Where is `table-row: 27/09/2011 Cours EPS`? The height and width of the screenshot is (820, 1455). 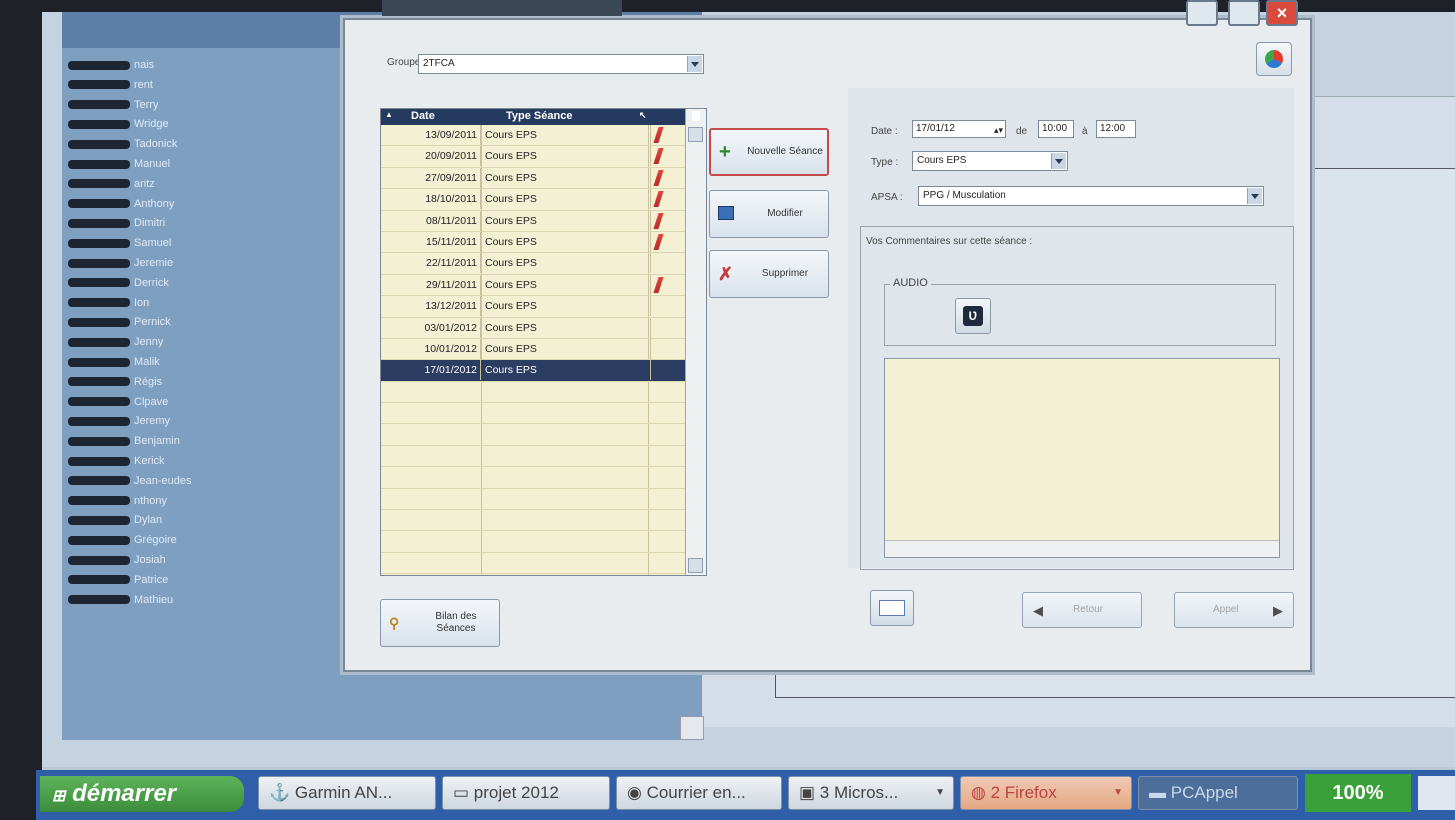
table-row: 27/09/2011 Cours EPS is located at coordinates (533, 178).